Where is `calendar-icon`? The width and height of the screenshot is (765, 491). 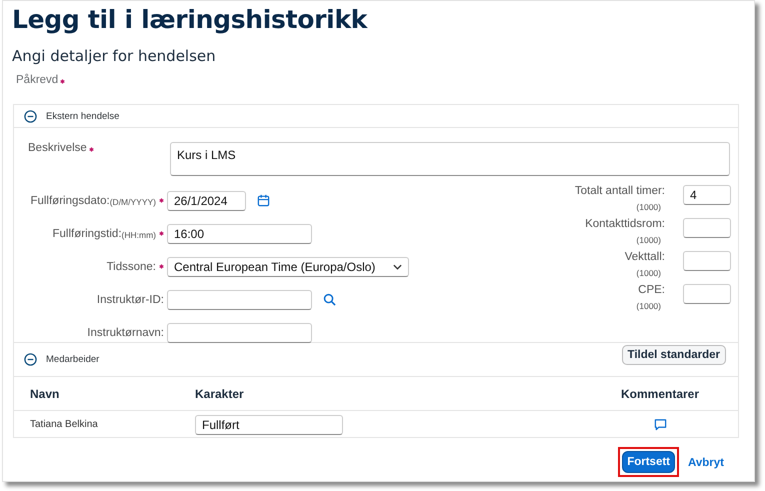
calendar-icon is located at coordinates (263, 200).